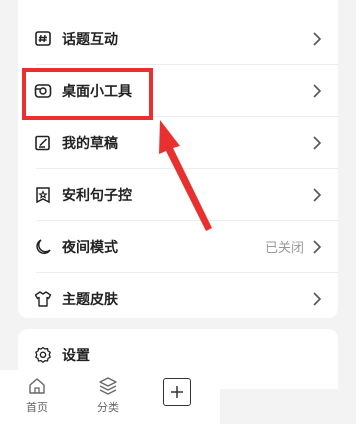 The height and width of the screenshot is (424, 356). What do you see at coordinates (43, 247) in the screenshot?
I see `moon-icon` at bounding box center [43, 247].